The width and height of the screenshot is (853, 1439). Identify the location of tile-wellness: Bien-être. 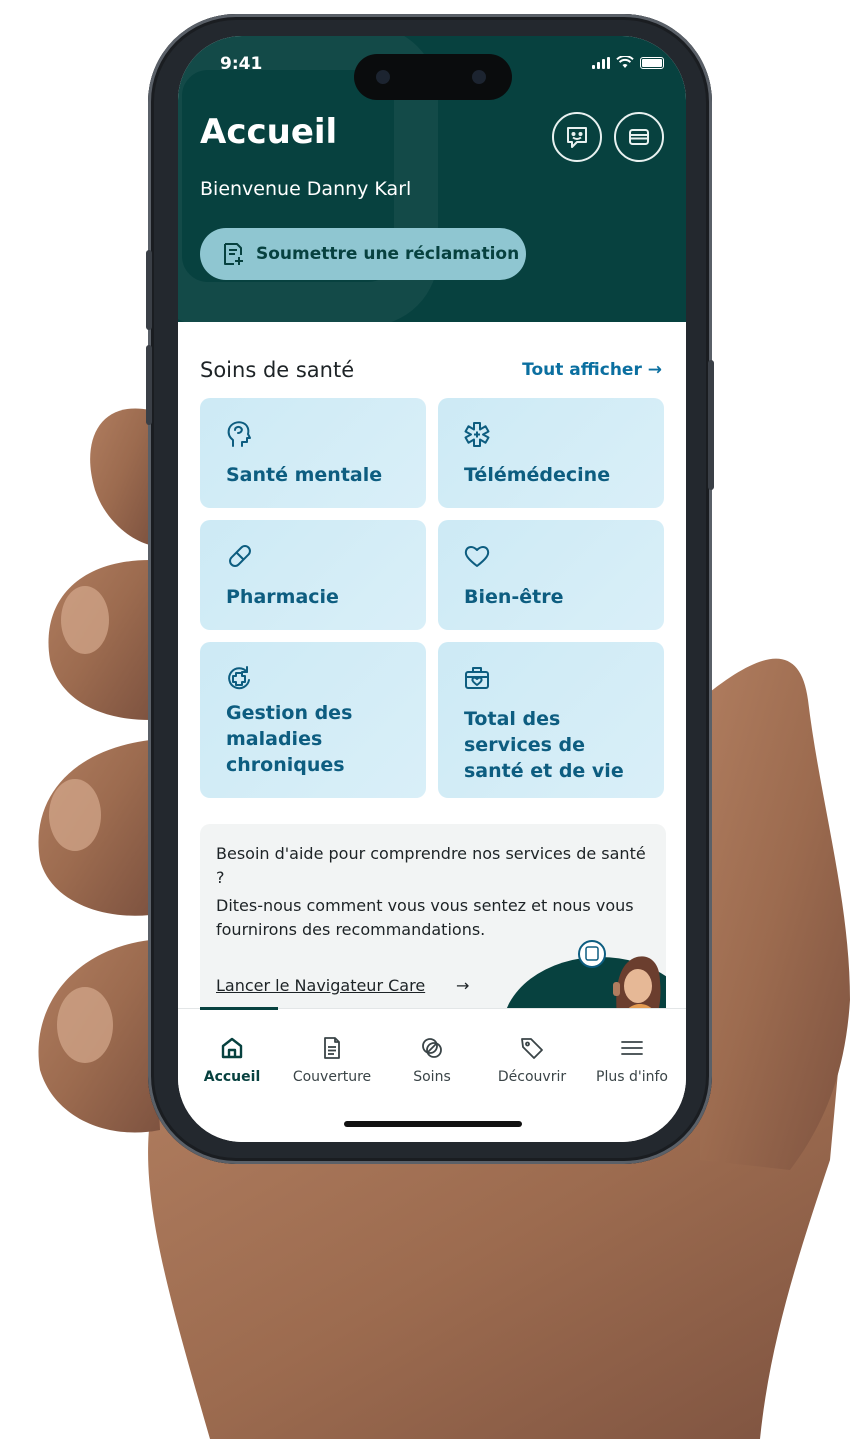
(551, 575).